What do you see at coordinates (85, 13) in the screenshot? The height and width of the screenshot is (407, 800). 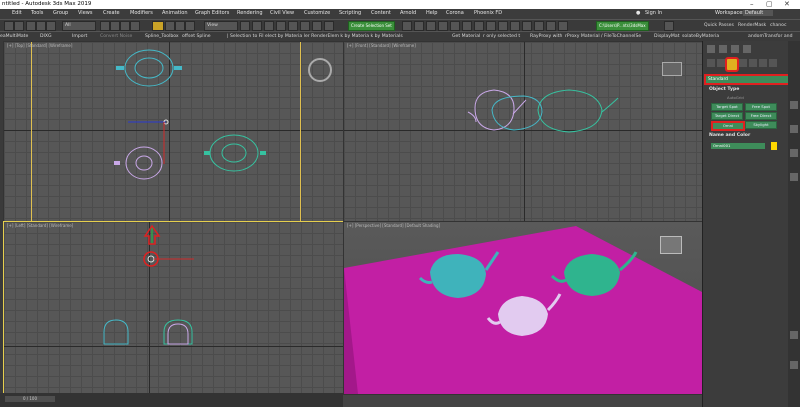 I see `menu-views: Views` at bounding box center [85, 13].